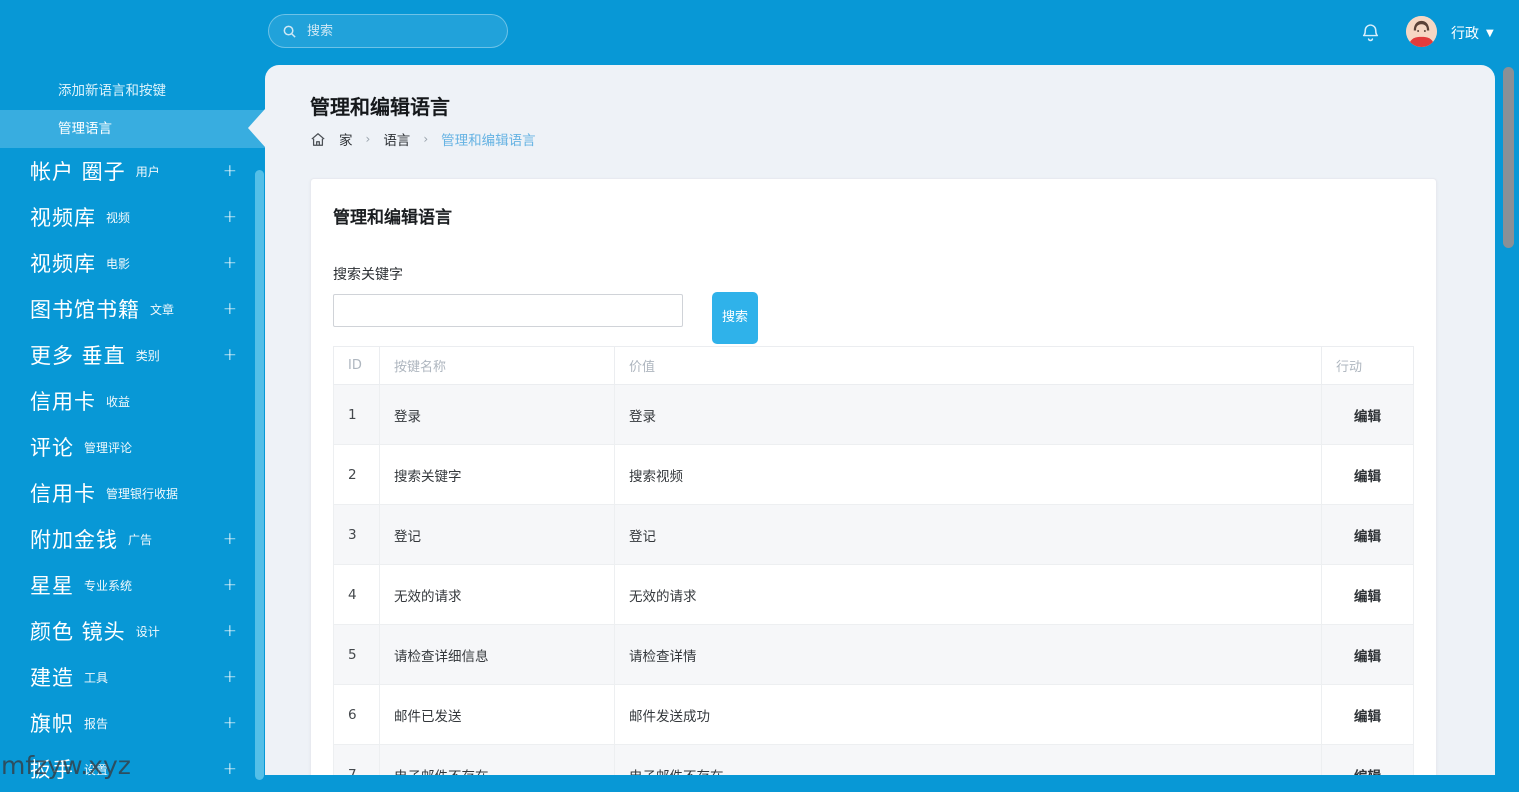  I want to click on cell-value: 登记, so click(968, 534).